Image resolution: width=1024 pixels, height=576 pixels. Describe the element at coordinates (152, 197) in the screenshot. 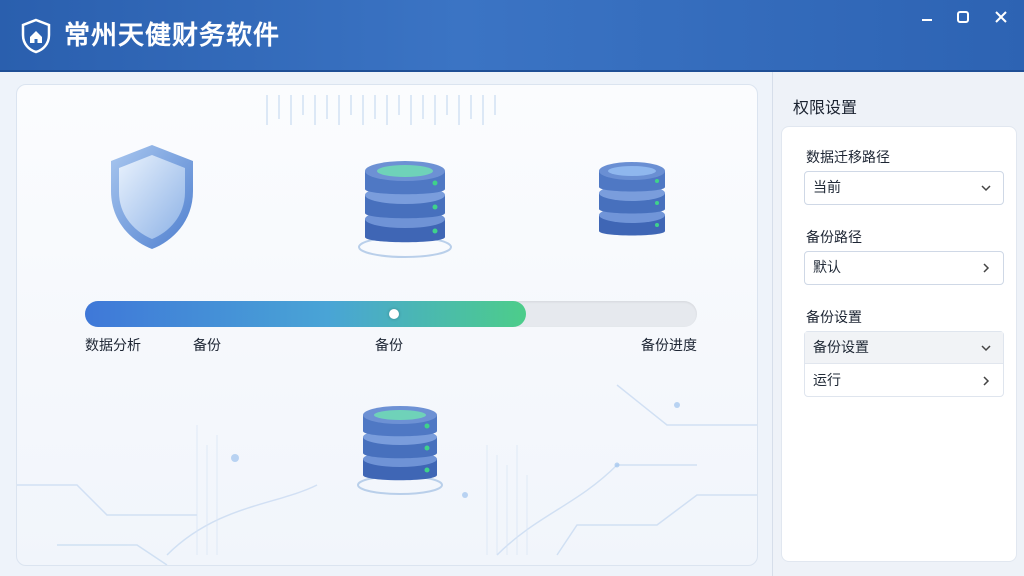

I see `shield-illustration` at that location.